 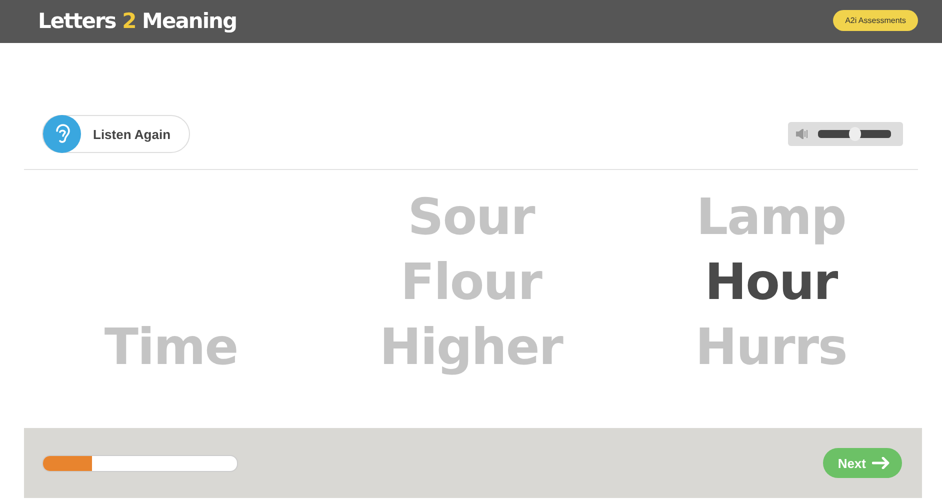 I want to click on ear-icon, so click(x=62, y=134).